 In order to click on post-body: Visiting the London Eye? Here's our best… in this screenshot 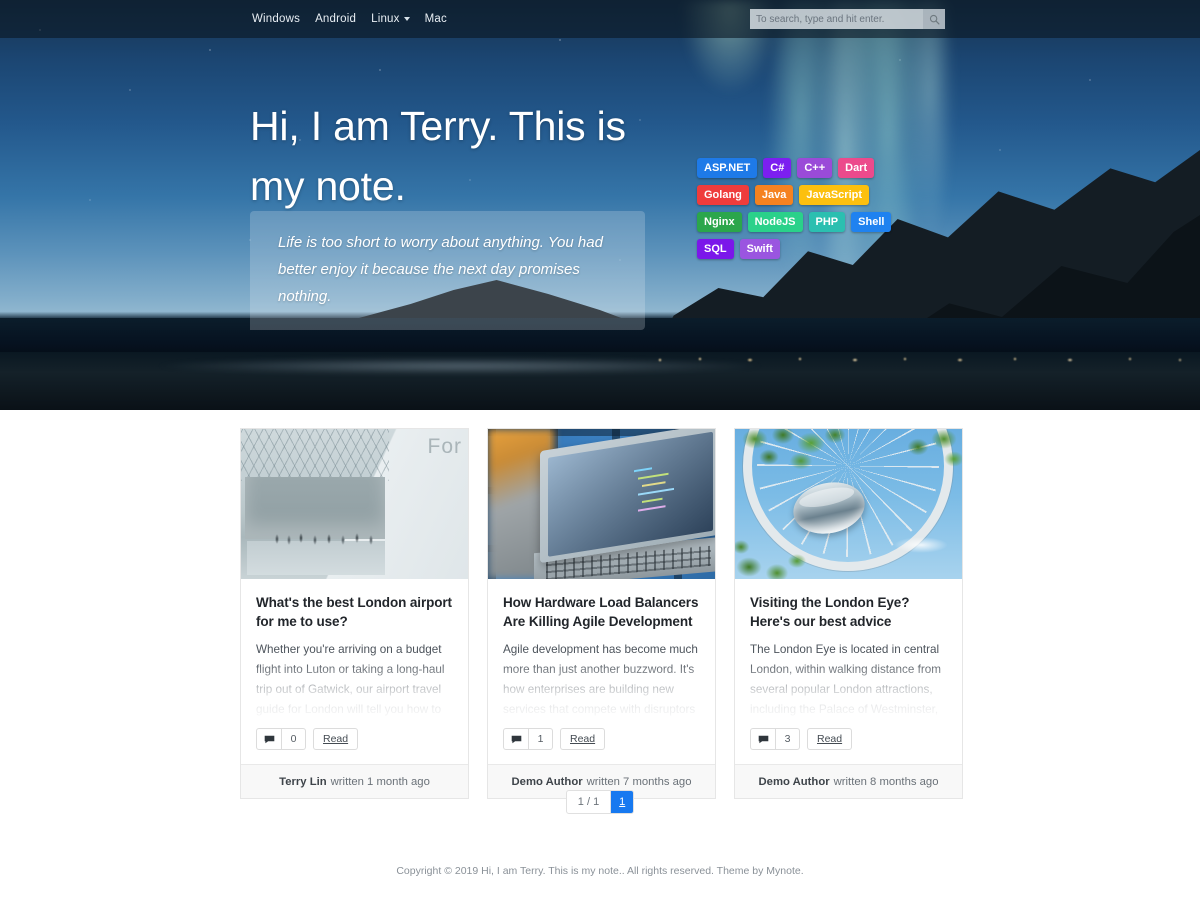, I will do `click(848, 650)`.